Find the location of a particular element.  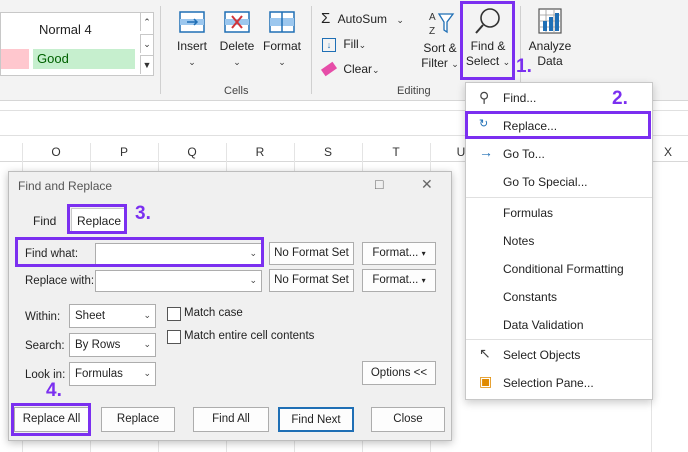

column-header: X is located at coordinates (668, 152).